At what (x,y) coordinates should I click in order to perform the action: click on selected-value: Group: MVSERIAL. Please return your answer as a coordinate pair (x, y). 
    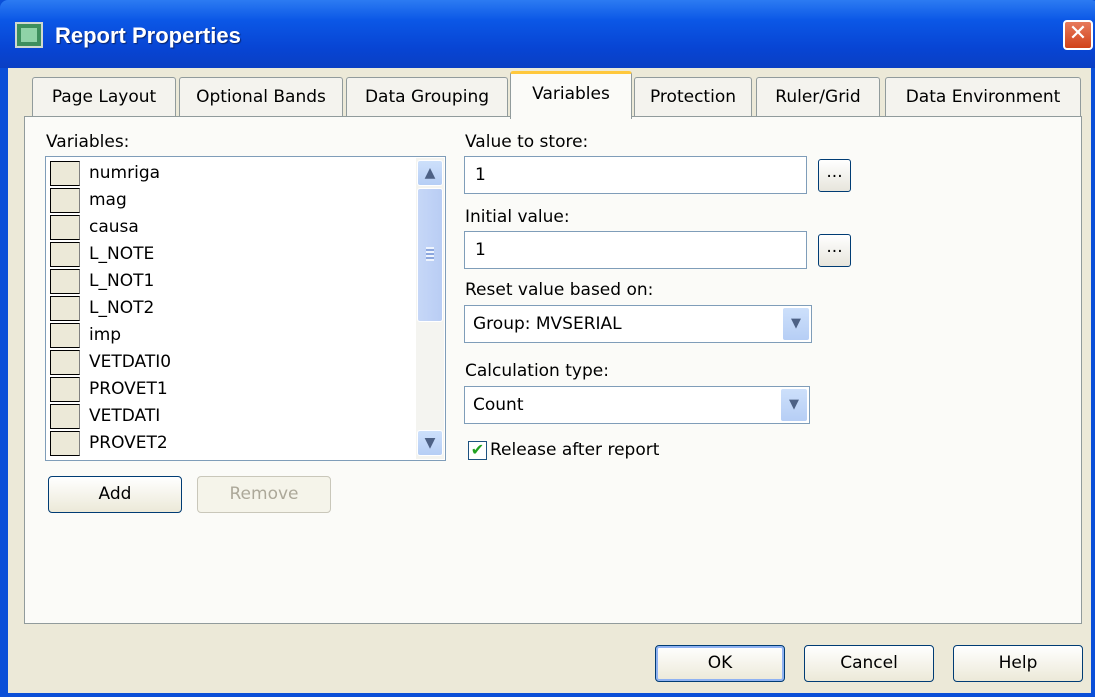
    Looking at the image, I should click on (547, 324).